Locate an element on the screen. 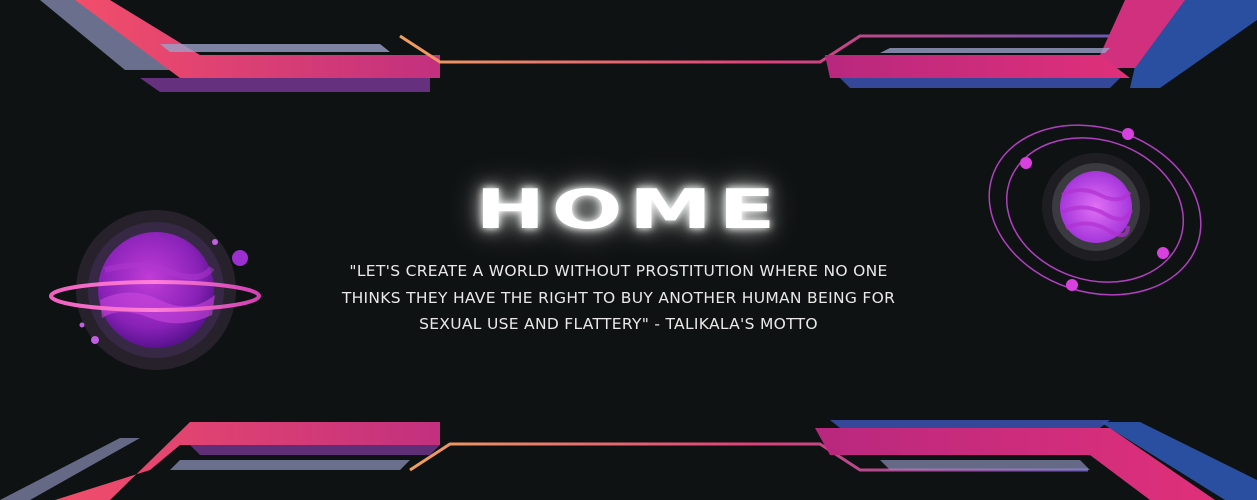 The height and width of the screenshot is (500, 1257). bottom-right-stripes is located at coordinates (1036, 460).